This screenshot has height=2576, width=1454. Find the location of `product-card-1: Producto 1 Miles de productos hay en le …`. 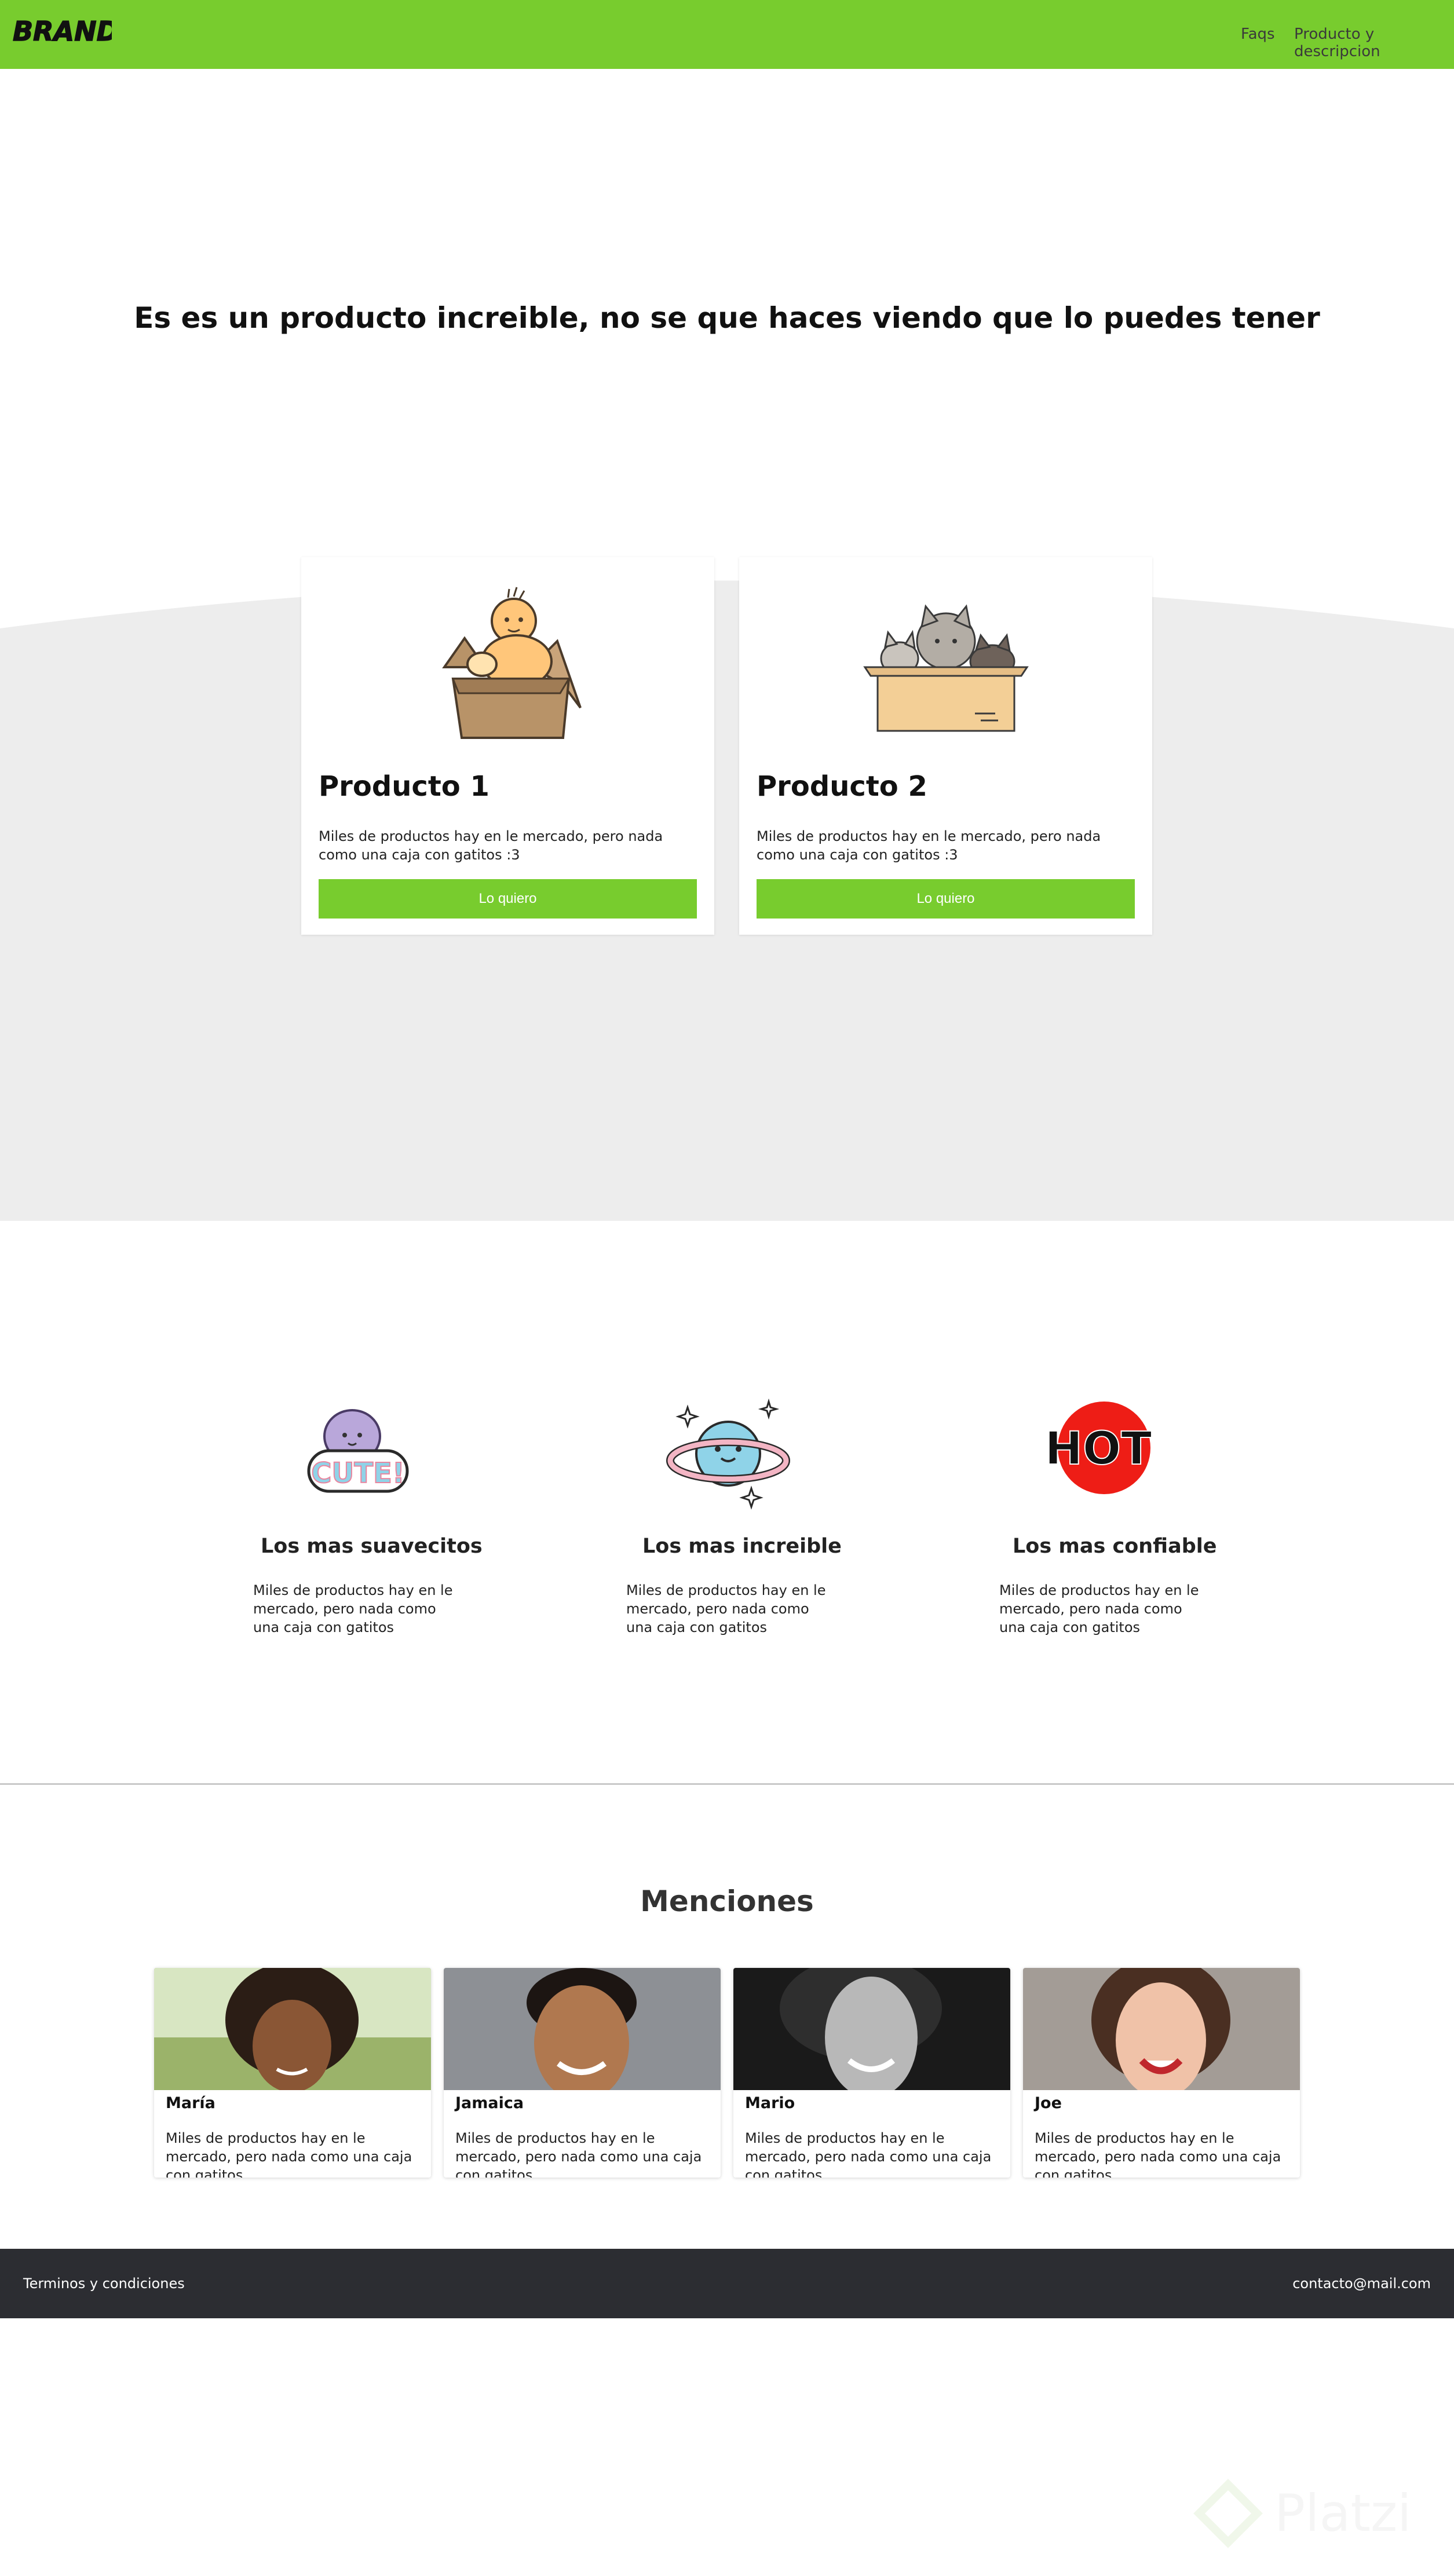

product-card-1: Producto 1 Miles de productos hay en le … is located at coordinates (507, 746).